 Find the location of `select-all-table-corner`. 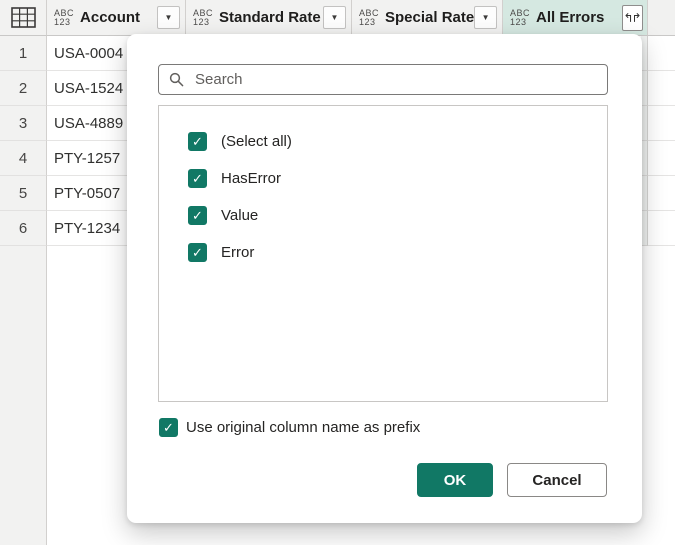

select-all-table-corner is located at coordinates (23, 18).